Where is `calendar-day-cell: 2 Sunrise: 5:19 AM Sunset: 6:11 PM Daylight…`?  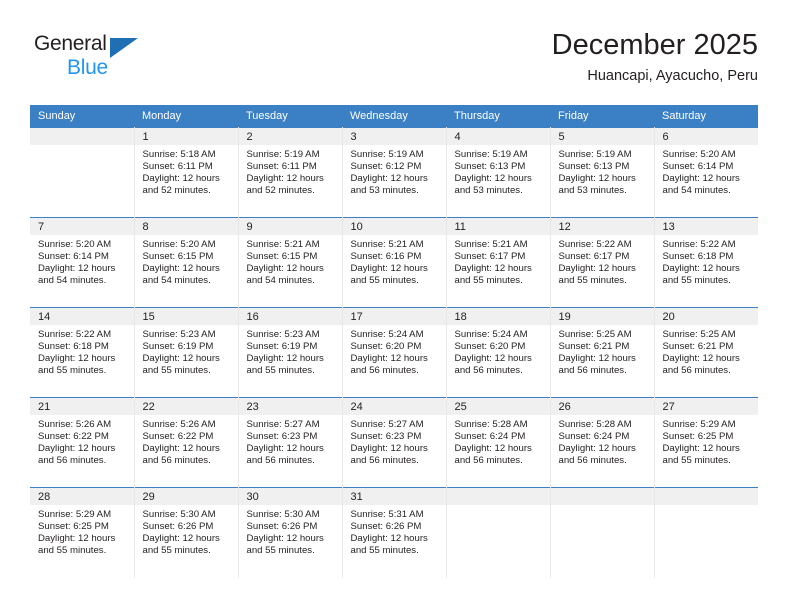
calendar-day-cell: 2 Sunrise: 5:19 AM Sunset: 6:11 PM Daylight… is located at coordinates (290, 172).